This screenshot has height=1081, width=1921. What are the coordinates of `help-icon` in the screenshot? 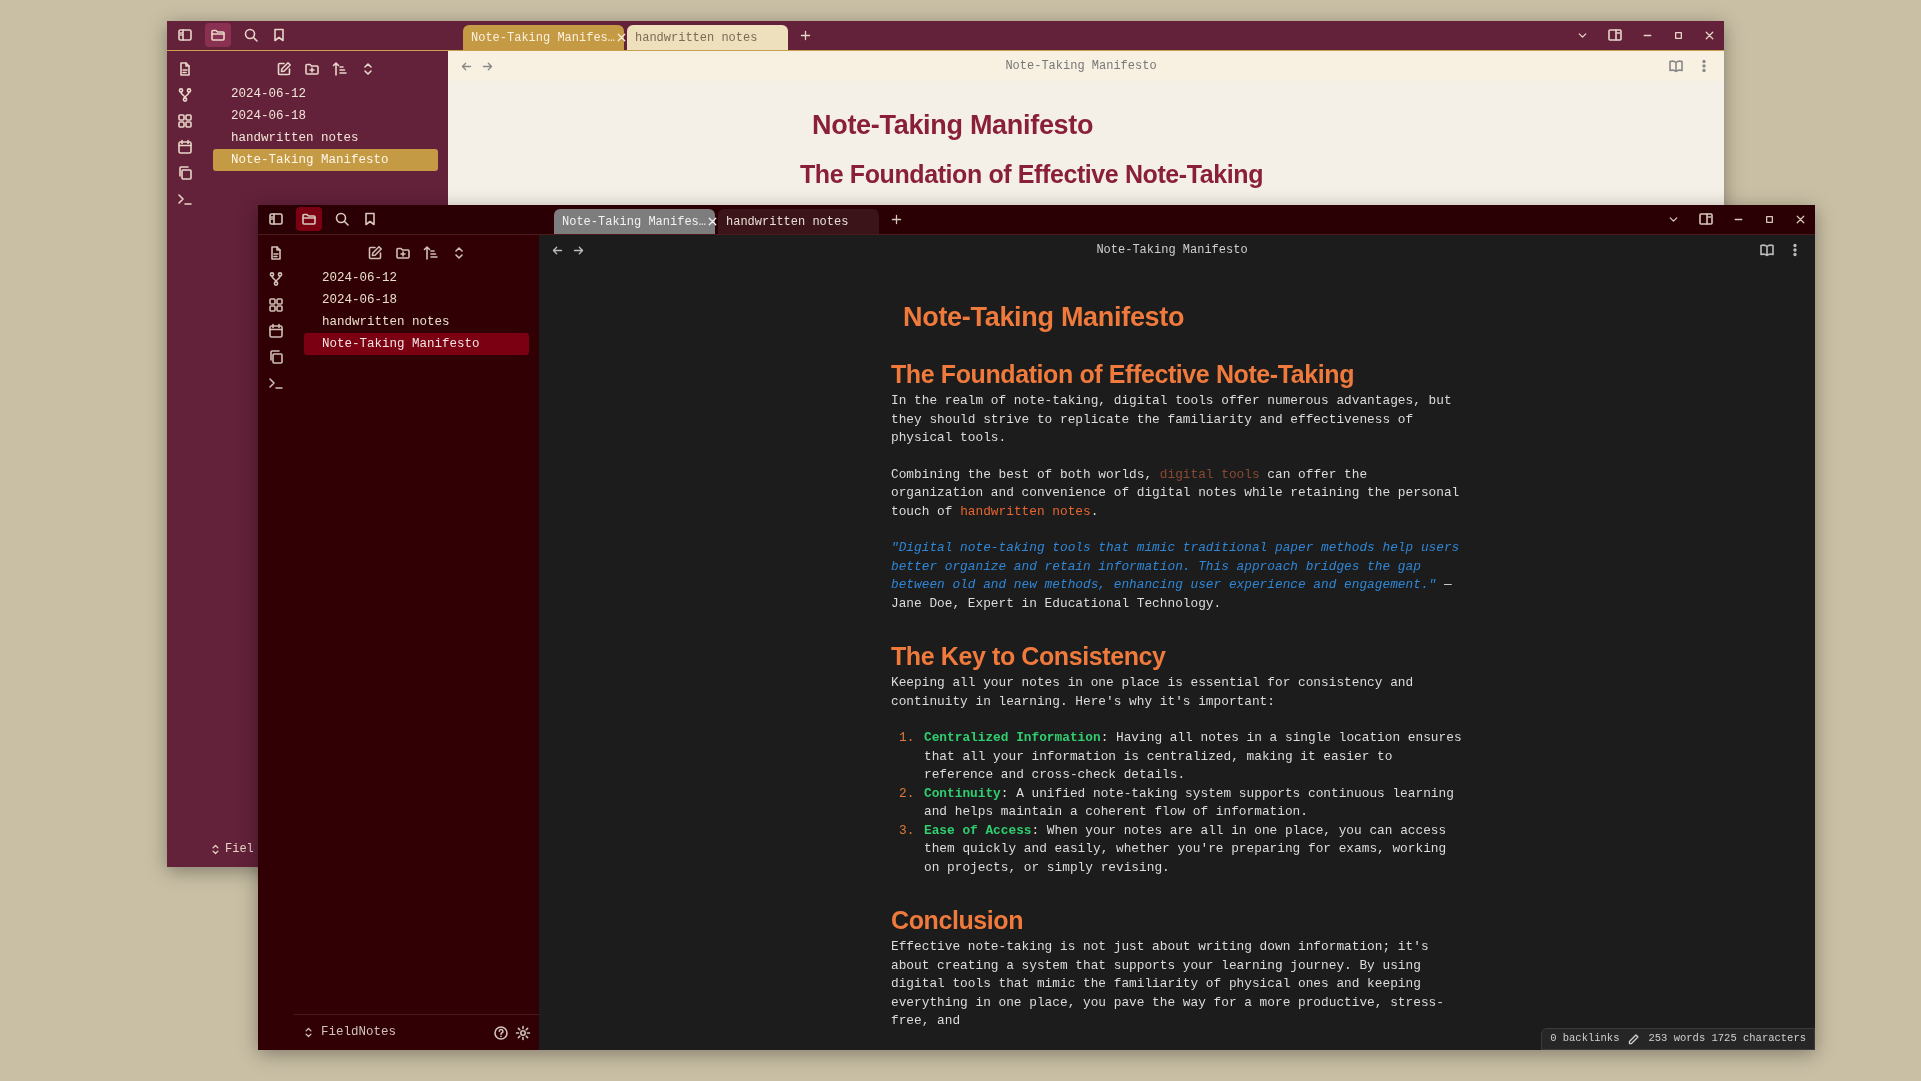 It's located at (501, 1032).